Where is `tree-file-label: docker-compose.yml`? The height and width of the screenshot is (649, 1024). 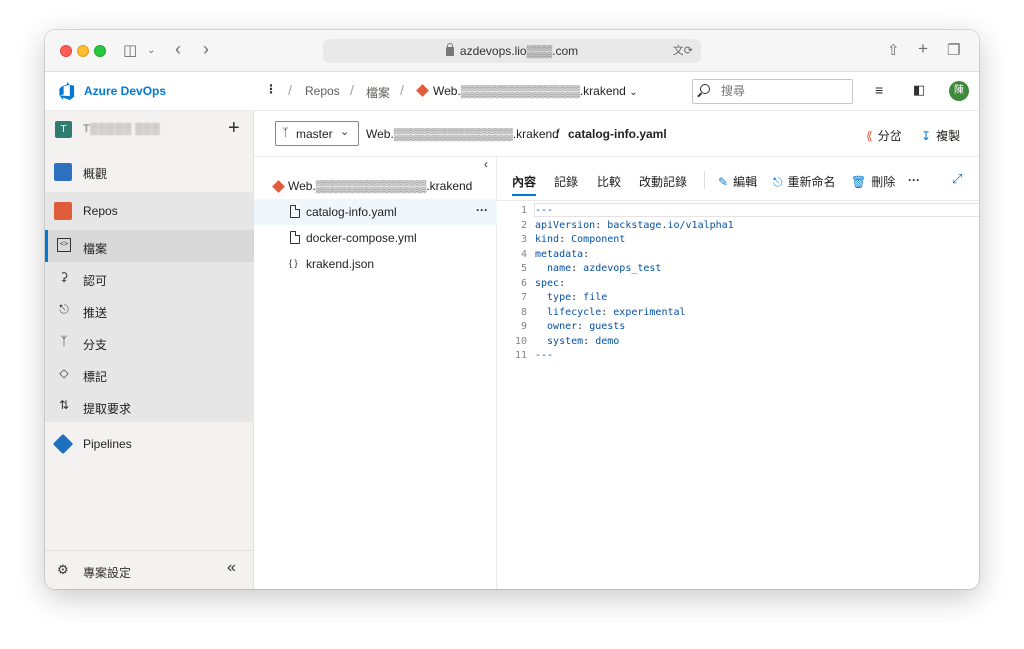
tree-file-label: docker-compose.yml is located at coordinates (361, 238).